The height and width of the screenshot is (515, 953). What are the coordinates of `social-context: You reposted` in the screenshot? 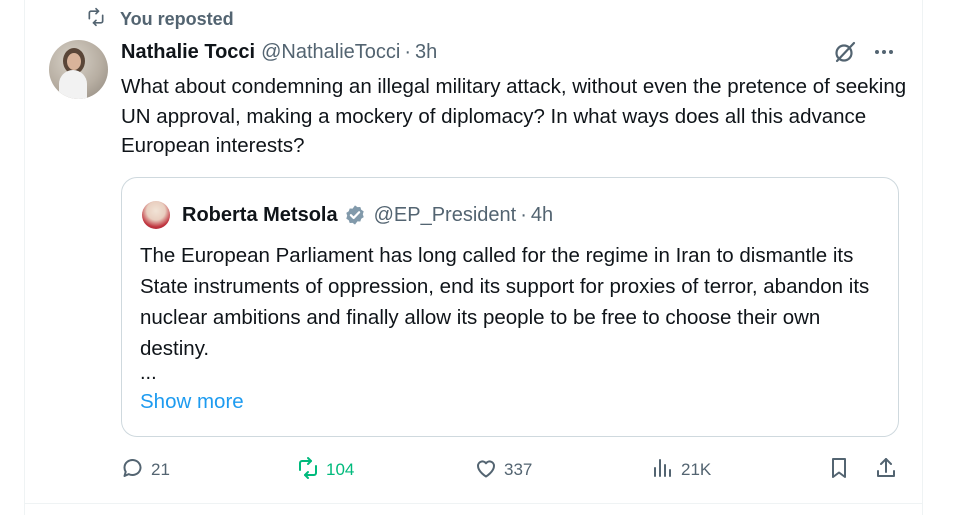 It's located at (160, 19).